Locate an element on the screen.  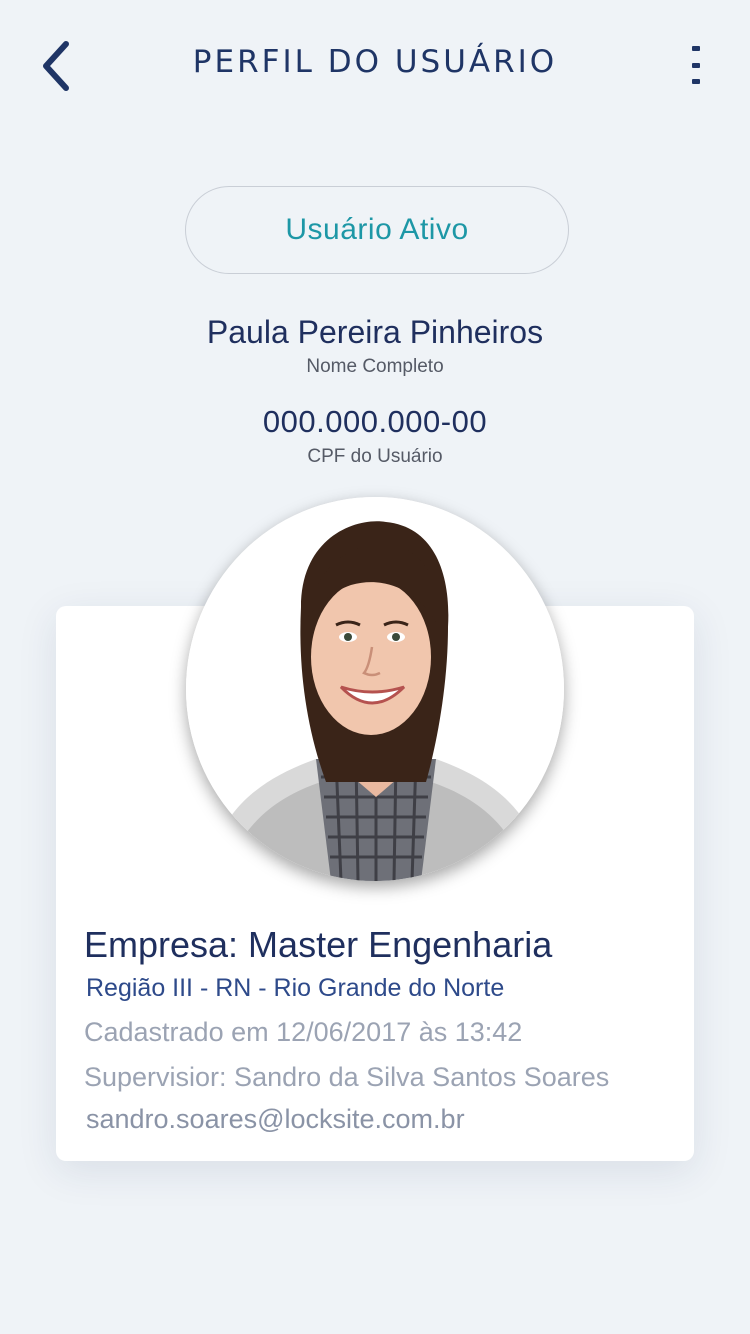
more-options-button is located at coordinates (696, 65).